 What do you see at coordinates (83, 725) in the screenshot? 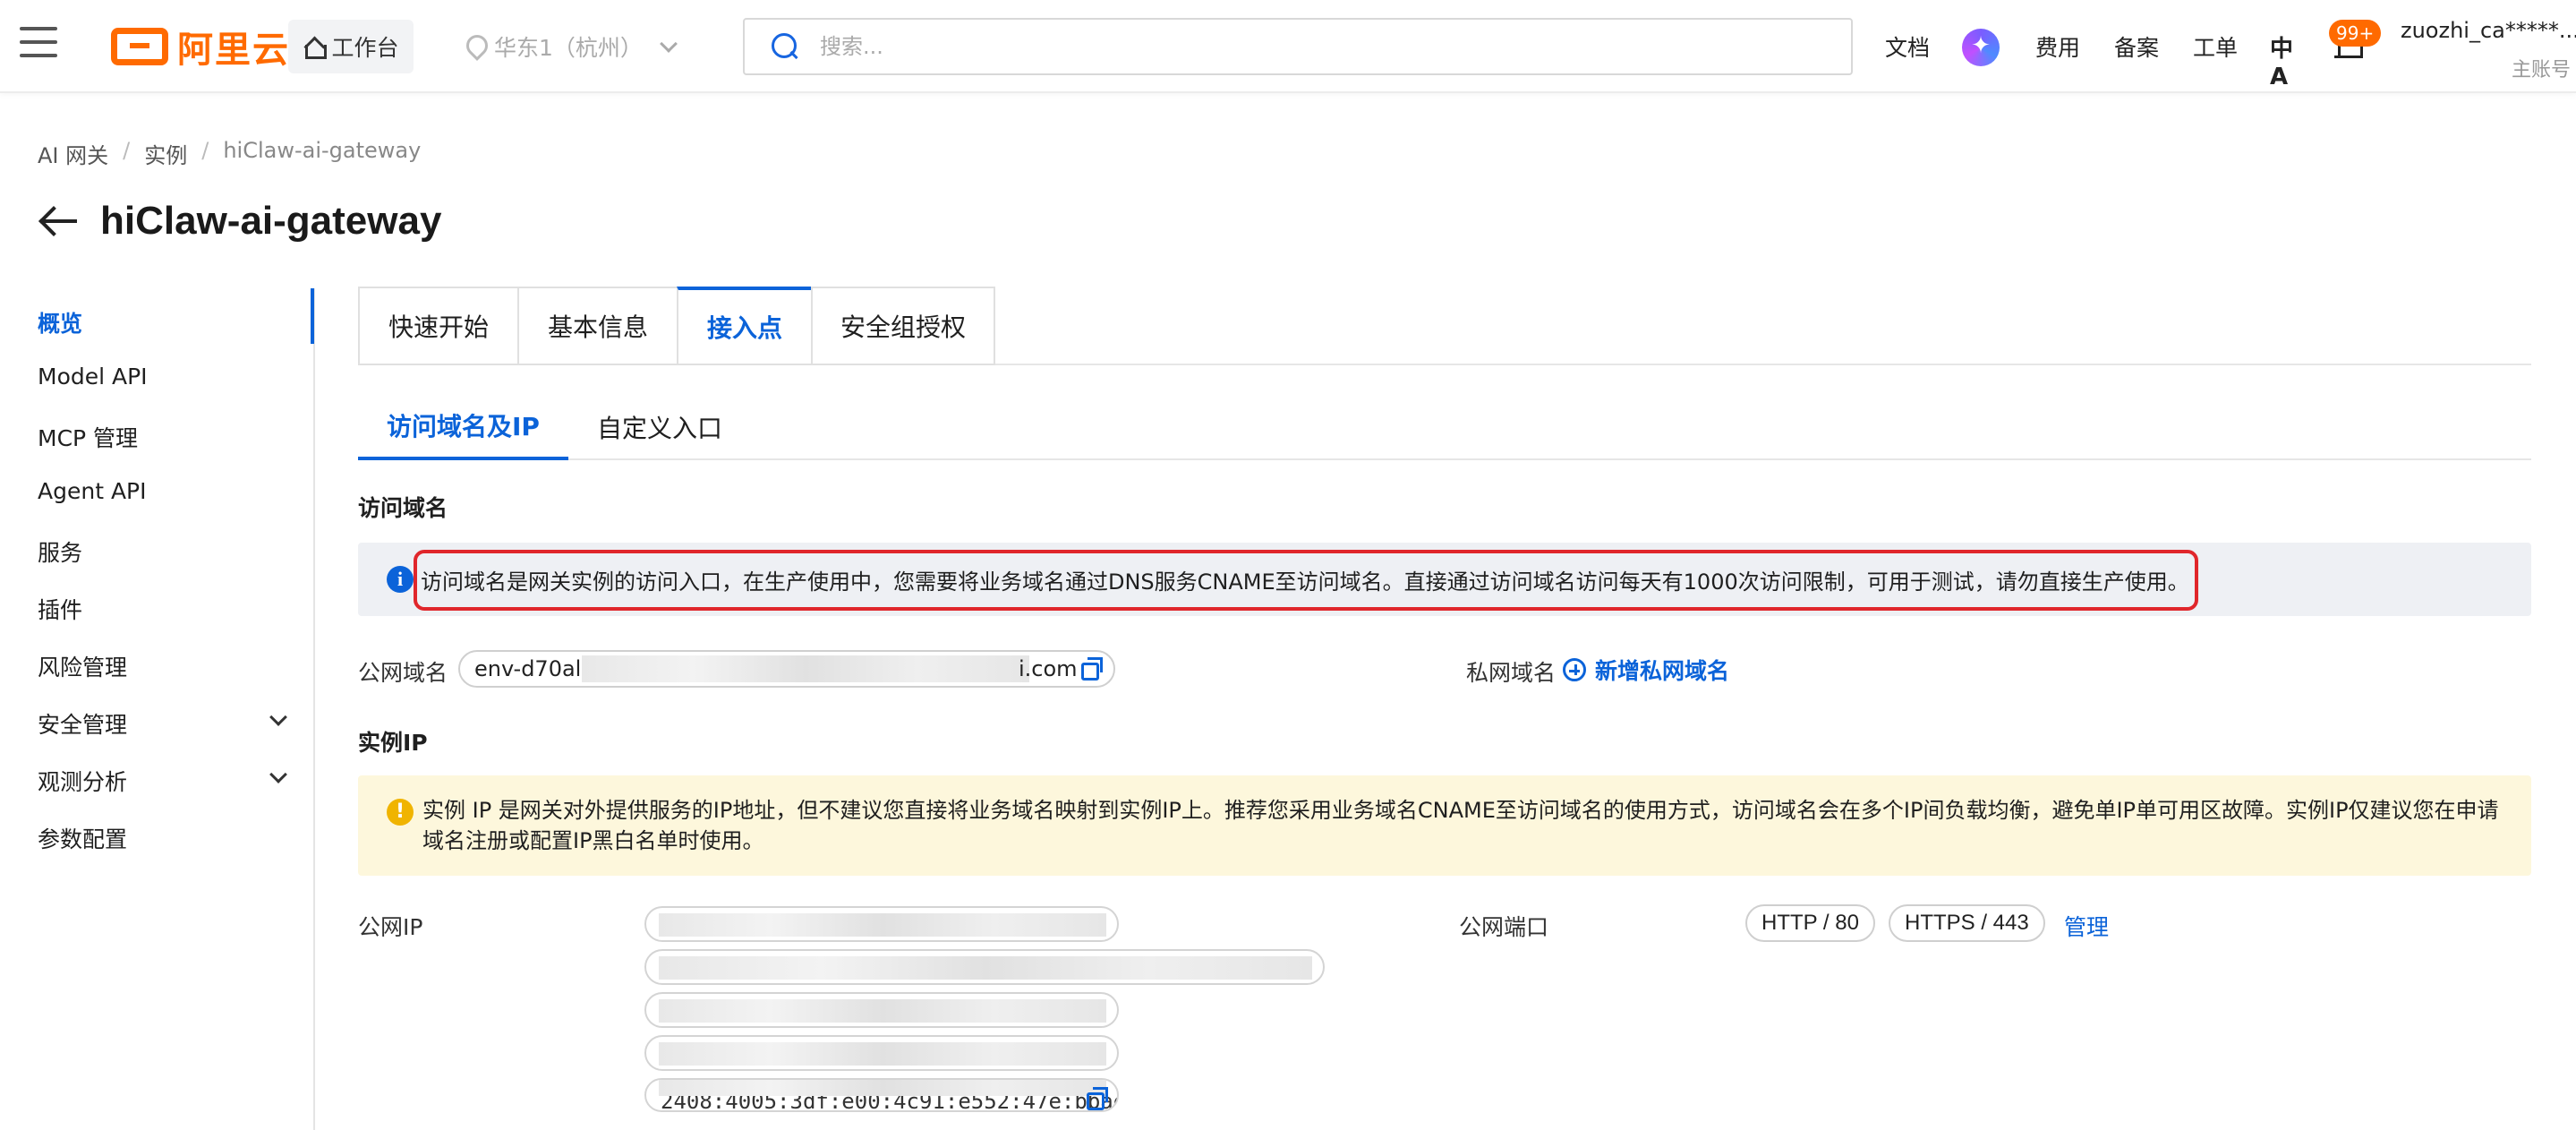
I see `sidebar-item-label: 安全管理` at bounding box center [83, 725].